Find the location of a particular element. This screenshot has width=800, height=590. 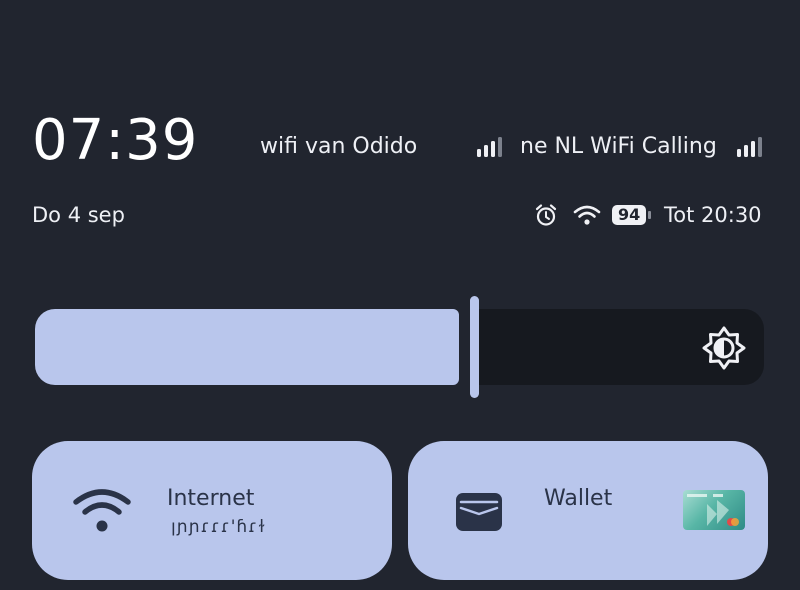

wallet-tile-label: Wallet is located at coordinates (578, 498).